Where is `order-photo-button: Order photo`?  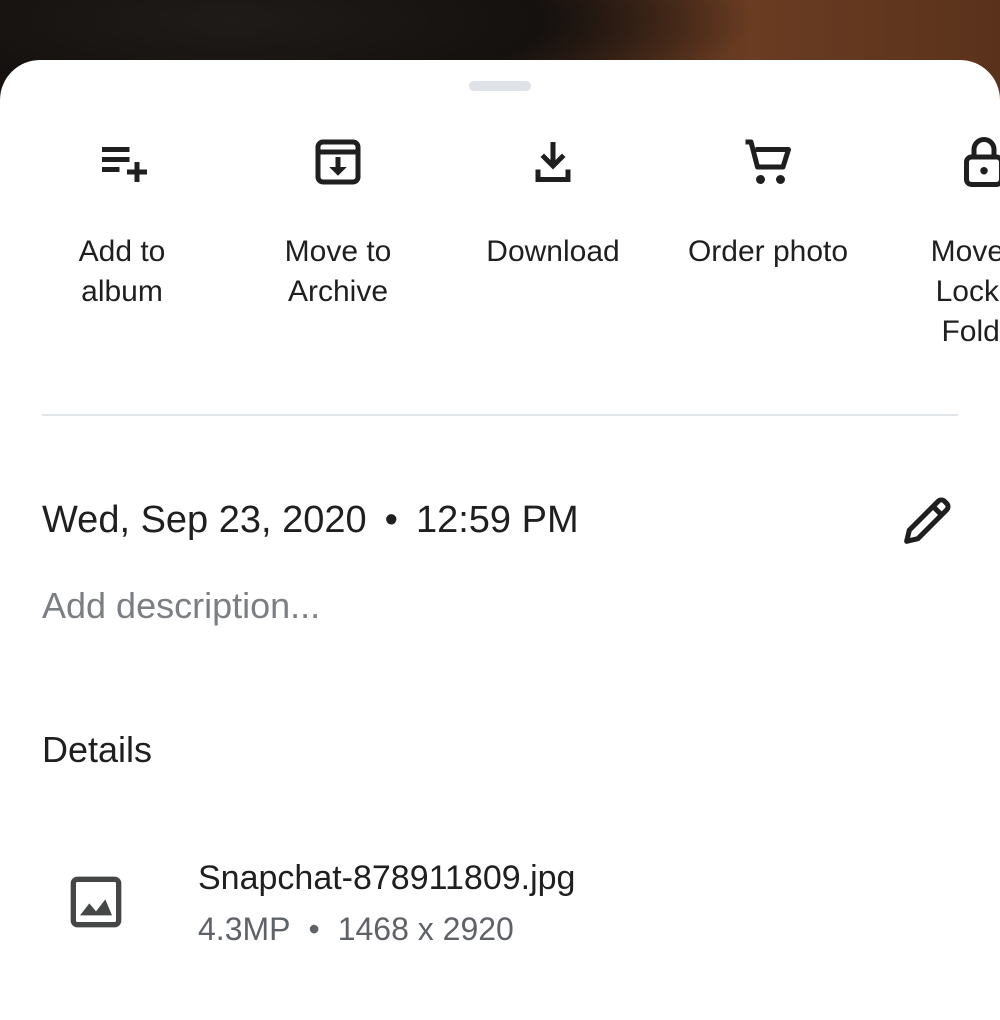 order-photo-button: Order photo is located at coordinates (768, 202).